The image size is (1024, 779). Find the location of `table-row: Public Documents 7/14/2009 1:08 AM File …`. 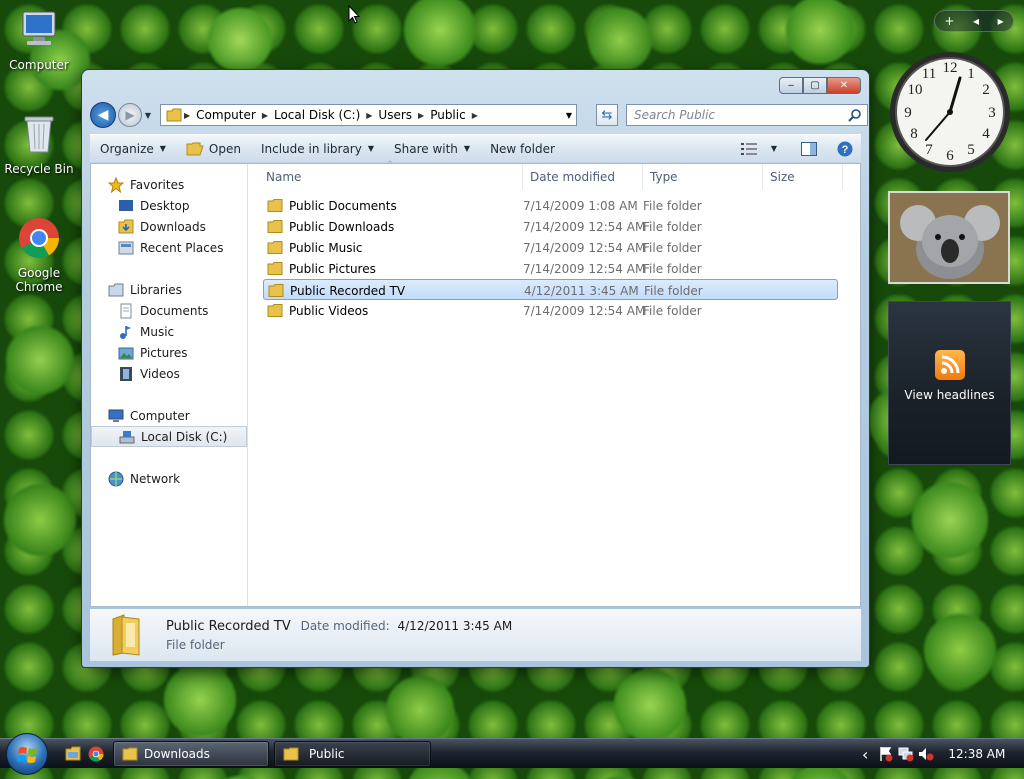

table-row: Public Documents 7/14/2009 1:08 AM File … is located at coordinates (550, 205).